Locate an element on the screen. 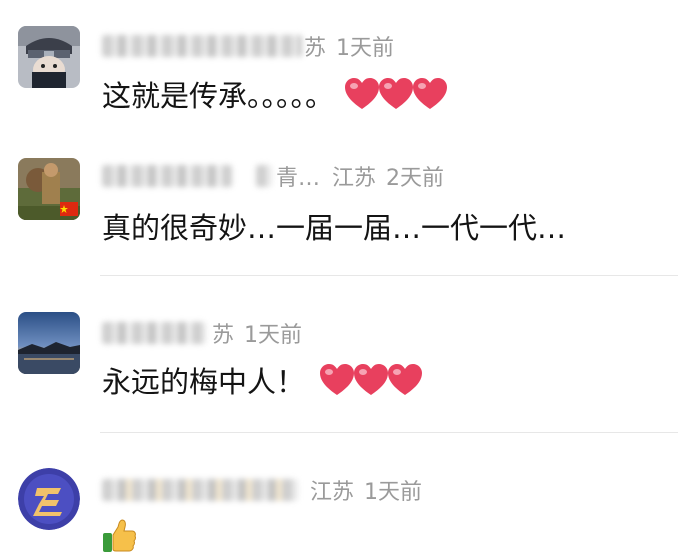 This screenshot has height=560, width=678. comment-text: 这就是传承。。。。。 is located at coordinates (218, 96).